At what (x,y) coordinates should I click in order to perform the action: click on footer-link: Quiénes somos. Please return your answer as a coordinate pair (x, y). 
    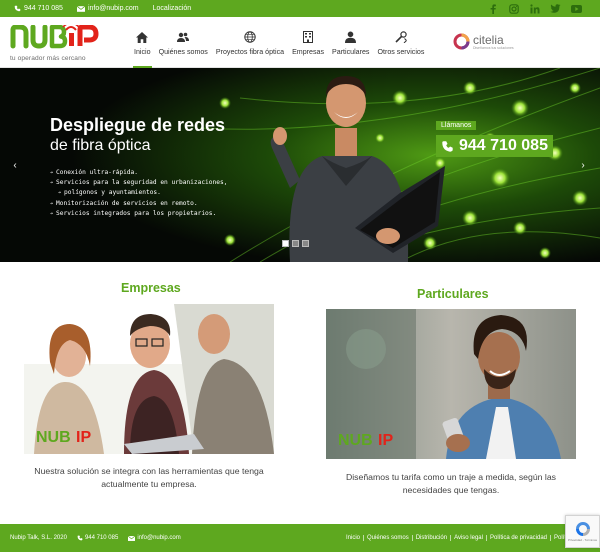
    Looking at the image, I should click on (388, 538).